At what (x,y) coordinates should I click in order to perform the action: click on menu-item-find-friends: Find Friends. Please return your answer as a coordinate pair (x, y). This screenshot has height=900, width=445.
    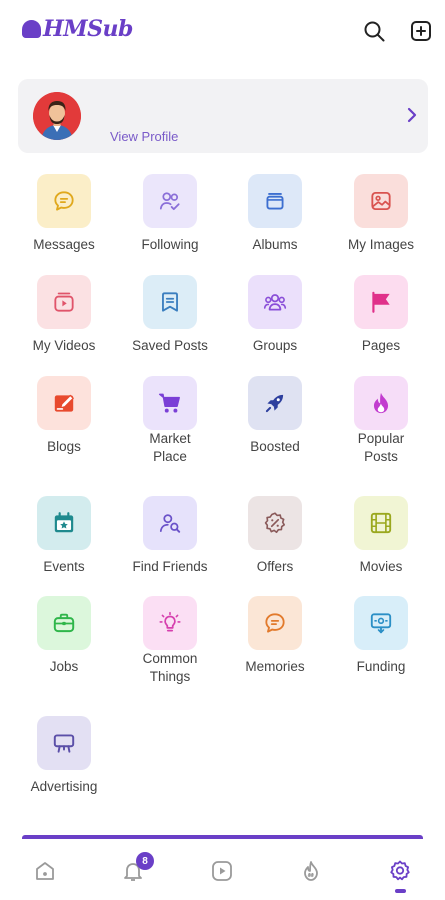
    Looking at the image, I should click on (170, 543).